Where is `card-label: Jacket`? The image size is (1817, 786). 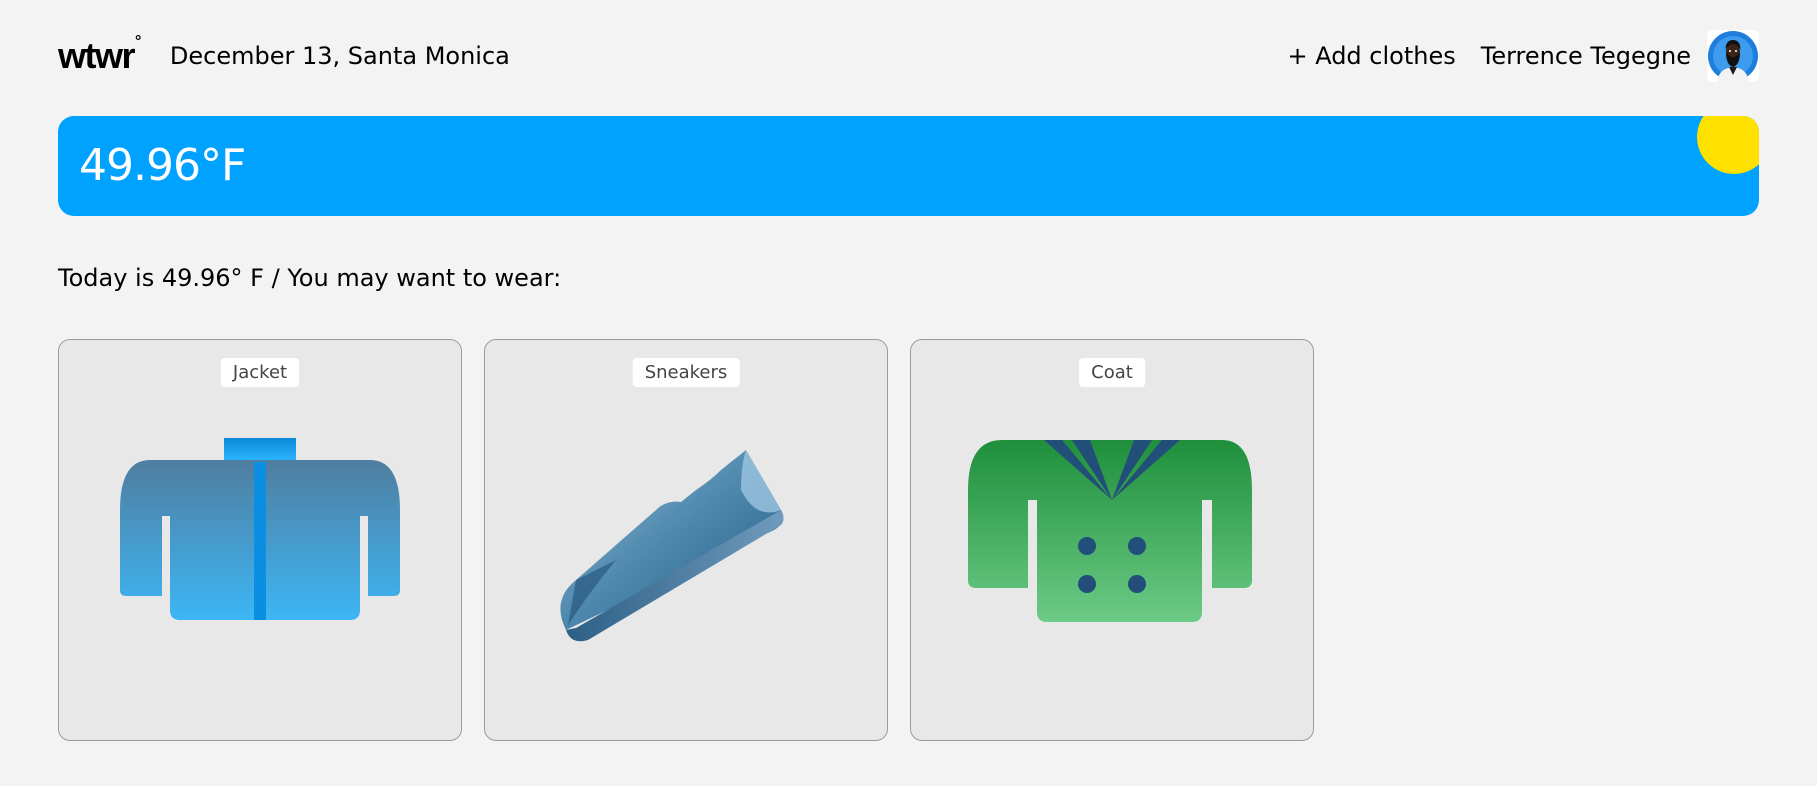 card-label: Jacket is located at coordinates (260, 372).